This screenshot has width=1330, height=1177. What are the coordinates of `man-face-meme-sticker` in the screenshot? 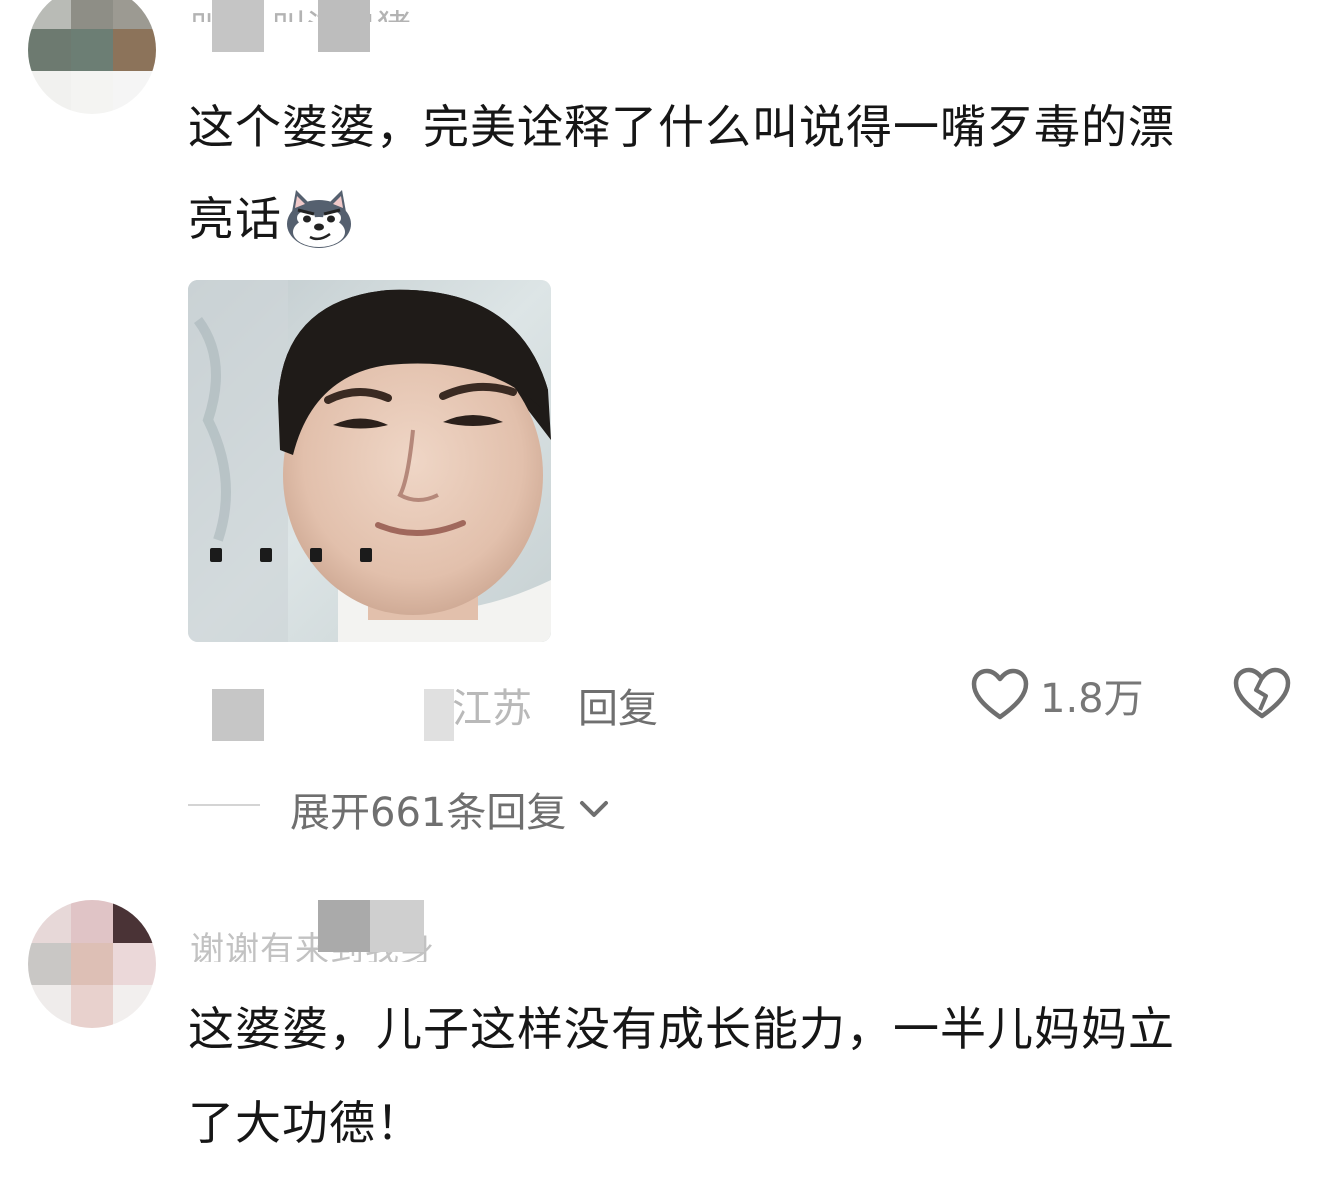 It's located at (369, 461).